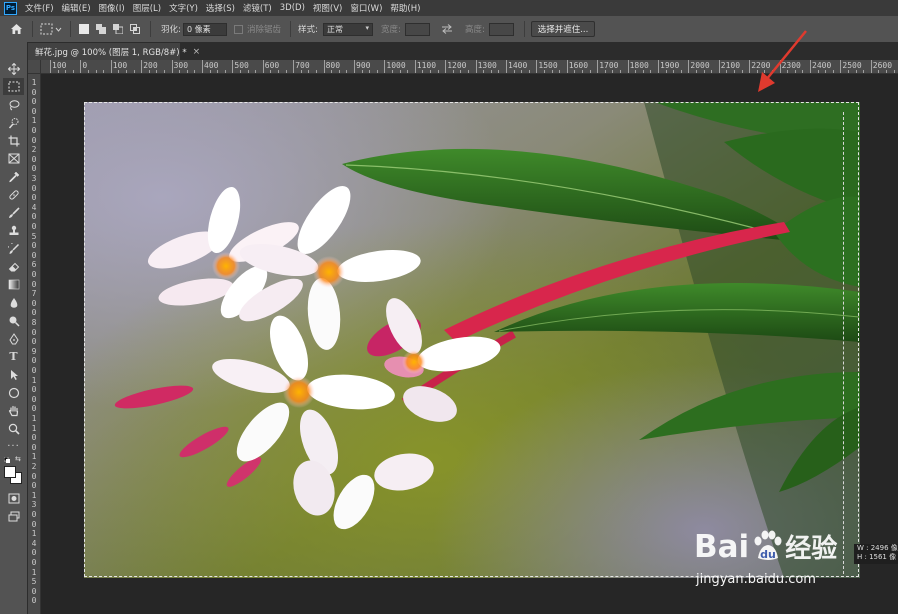  I want to click on ruler-tick-label: 300, so click(181, 65).